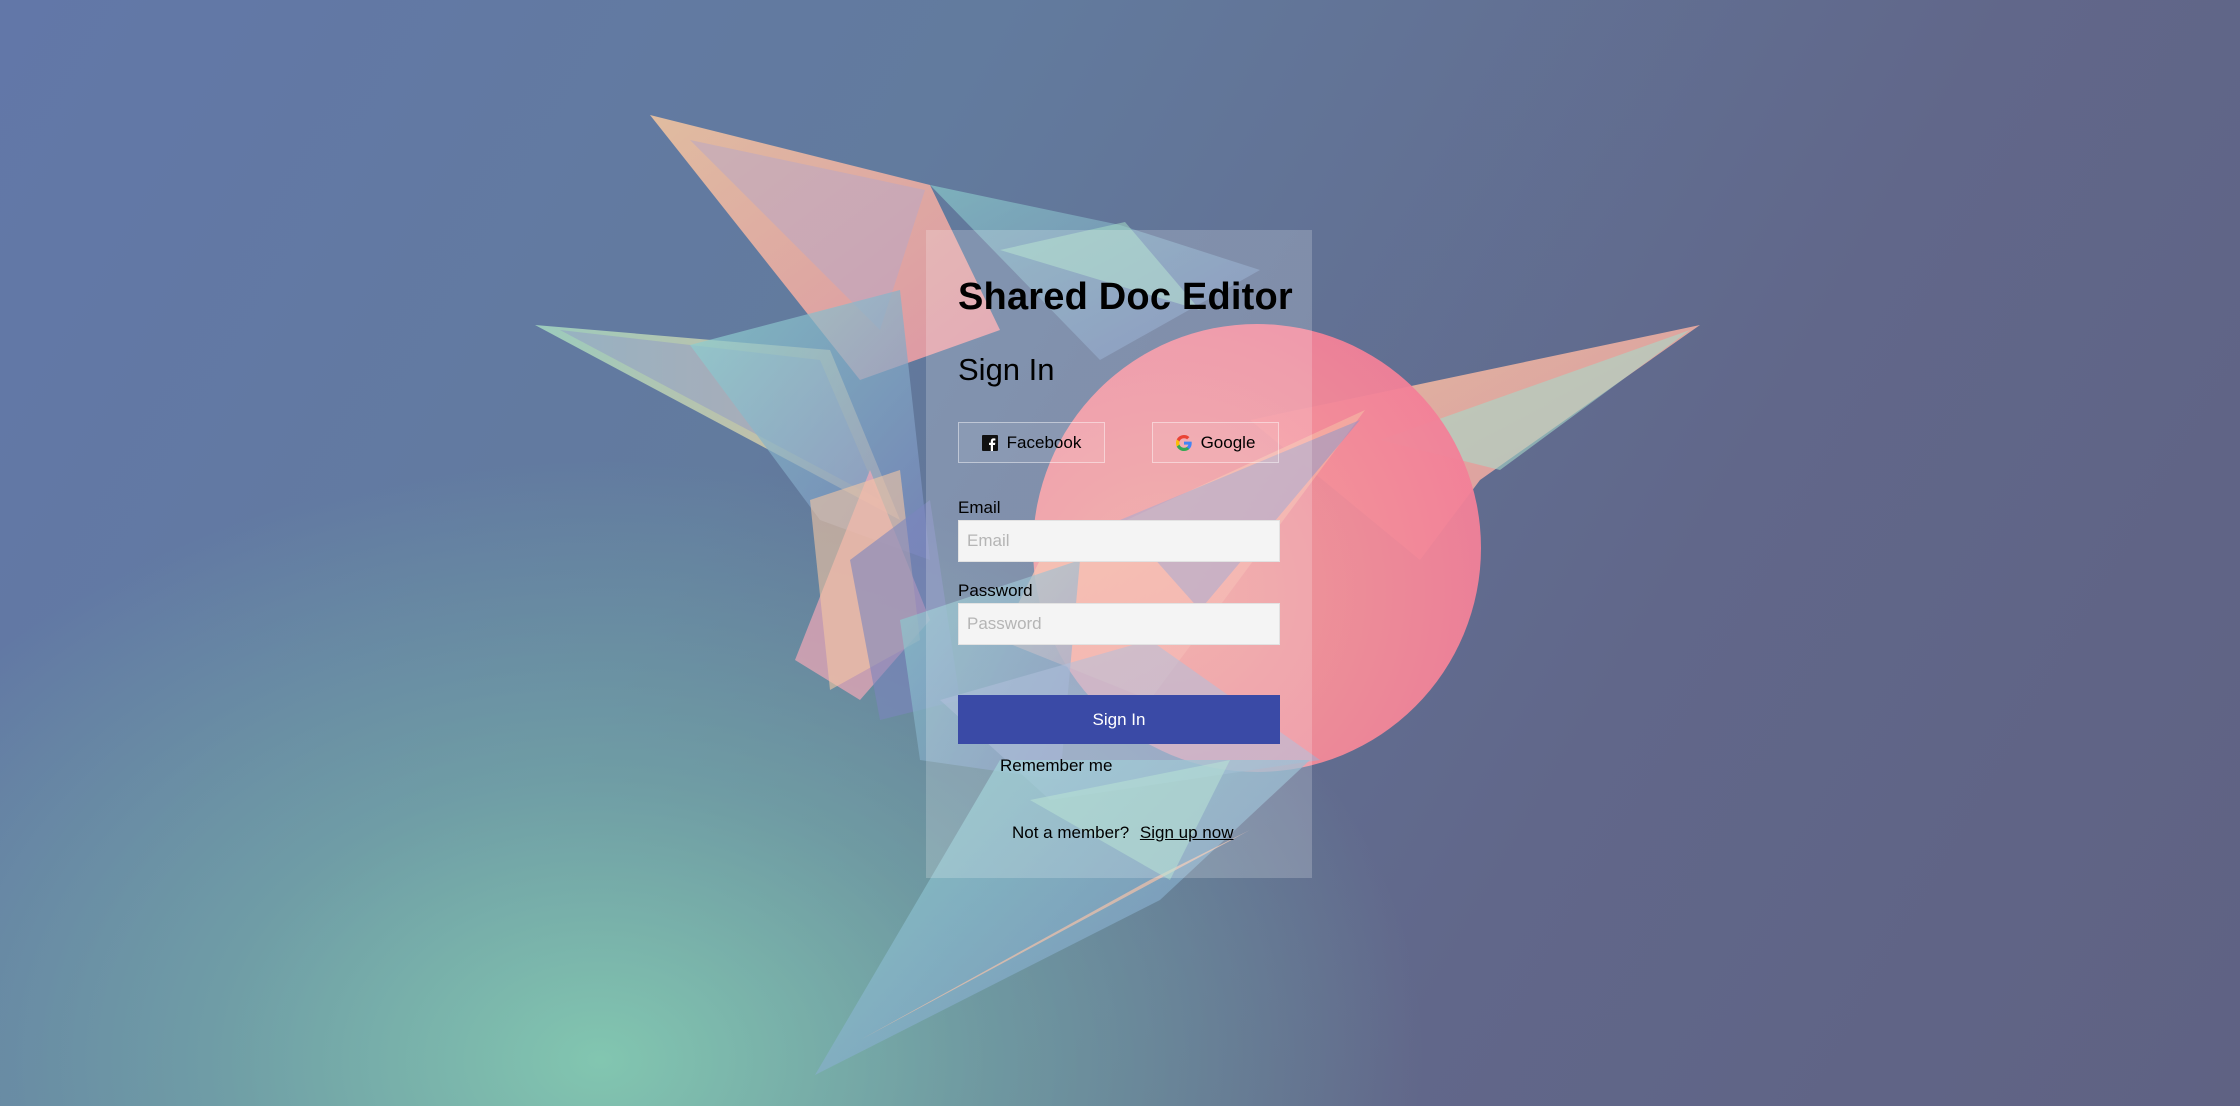  I want to click on signup-prompt-line: Not a member? Sign up now, so click(1122, 833).